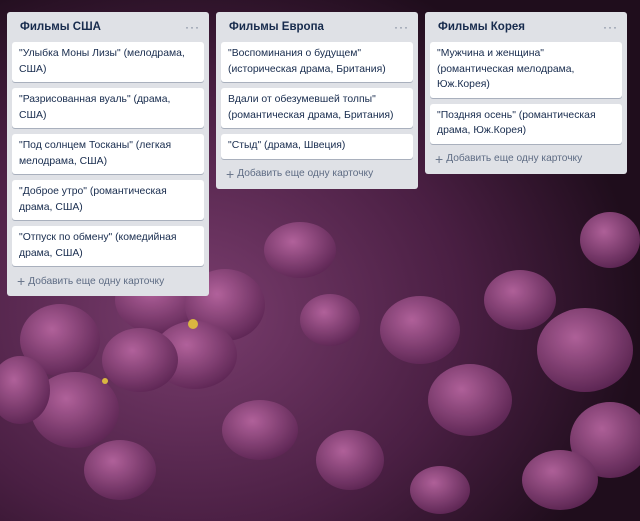  What do you see at coordinates (287, 145) in the screenshot?
I see `card-text: "Стыд" (драма, Швеция)` at bounding box center [287, 145].